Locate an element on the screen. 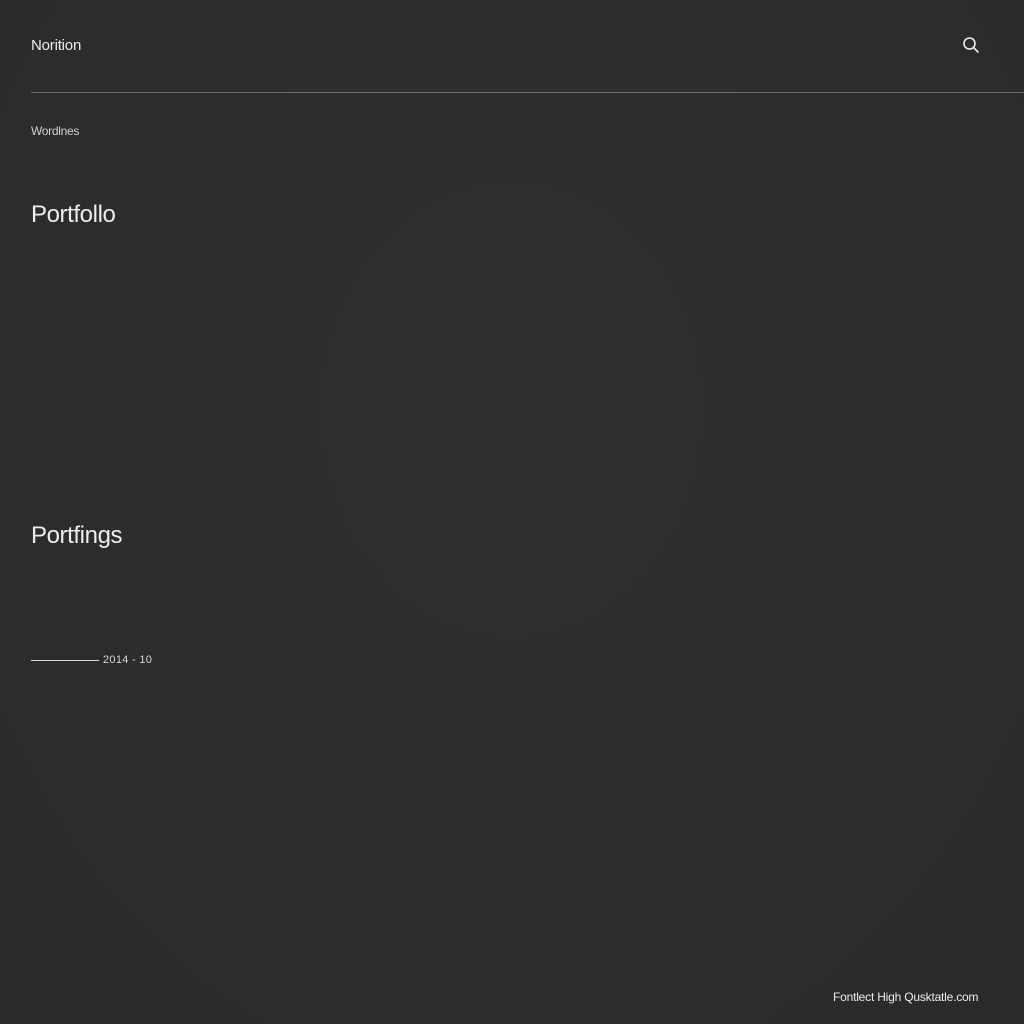 Image resolution: width=1024 pixels, height=1024 pixels. search-button is located at coordinates (971, 45).